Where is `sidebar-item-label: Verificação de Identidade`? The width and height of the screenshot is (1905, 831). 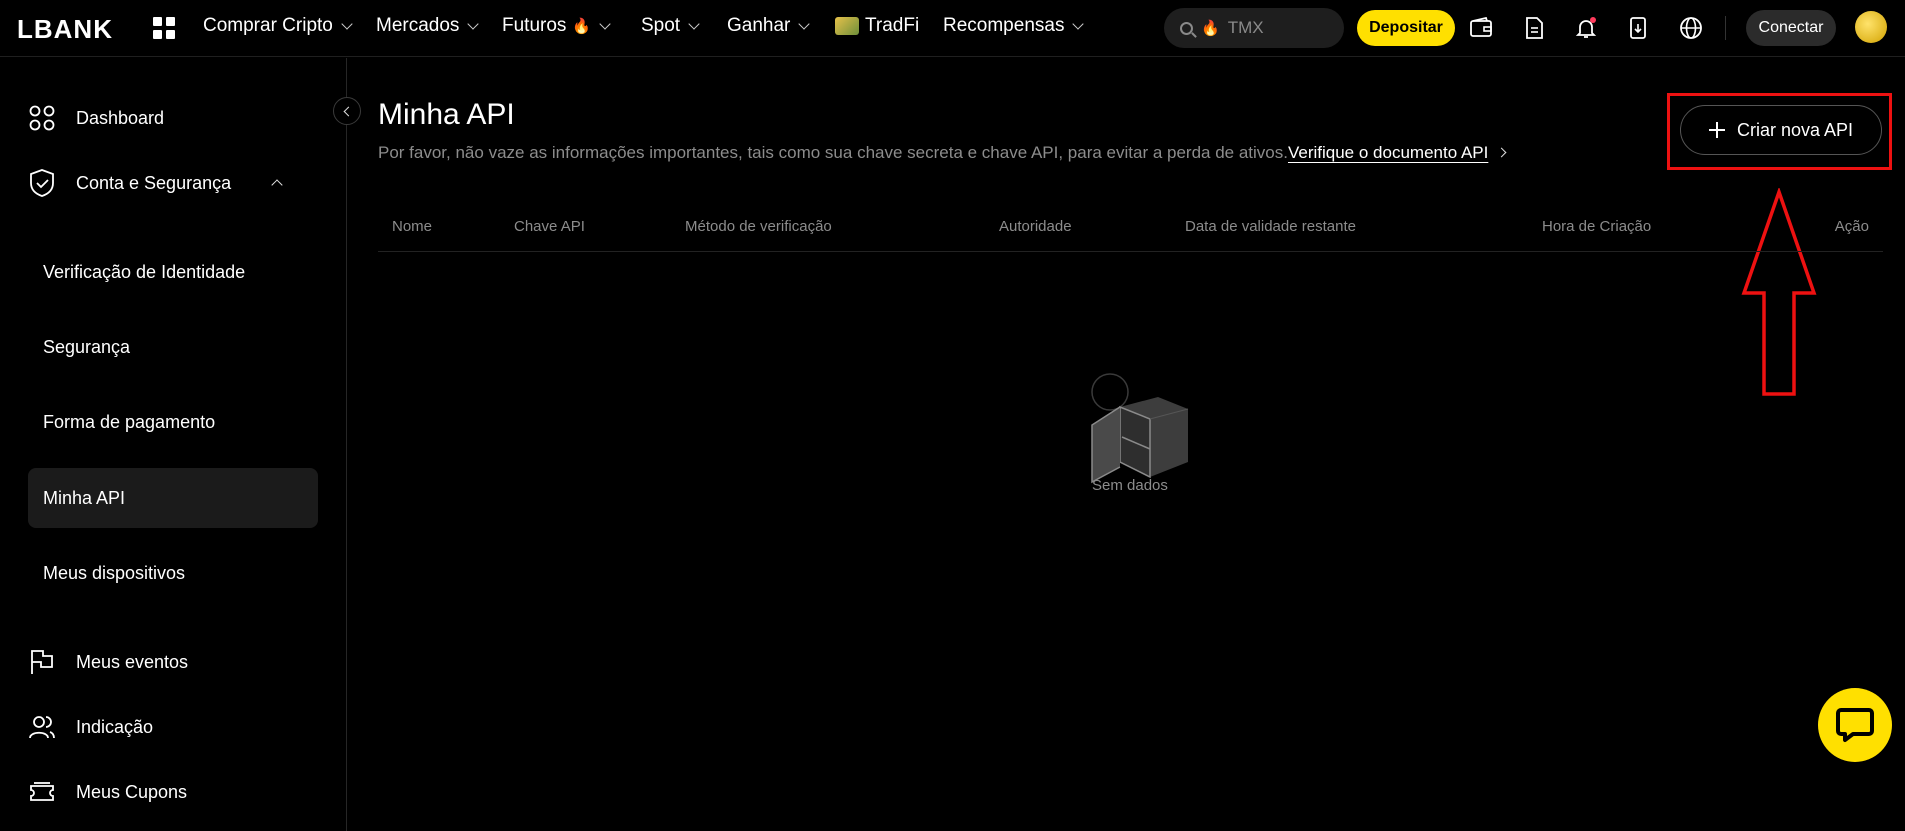
sidebar-item-label: Verificação de Identidade is located at coordinates (144, 271).